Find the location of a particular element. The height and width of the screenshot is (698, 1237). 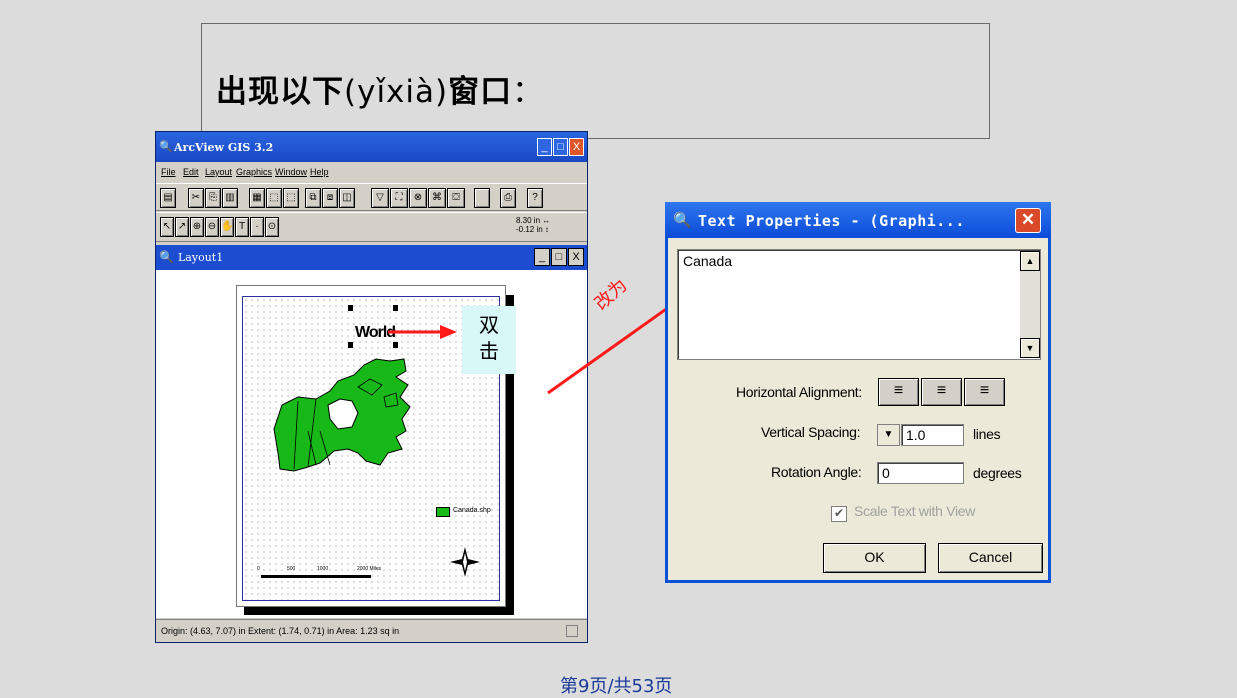

horizontal-alignment-label: Horizontal Alignment: is located at coordinates (799, 392).